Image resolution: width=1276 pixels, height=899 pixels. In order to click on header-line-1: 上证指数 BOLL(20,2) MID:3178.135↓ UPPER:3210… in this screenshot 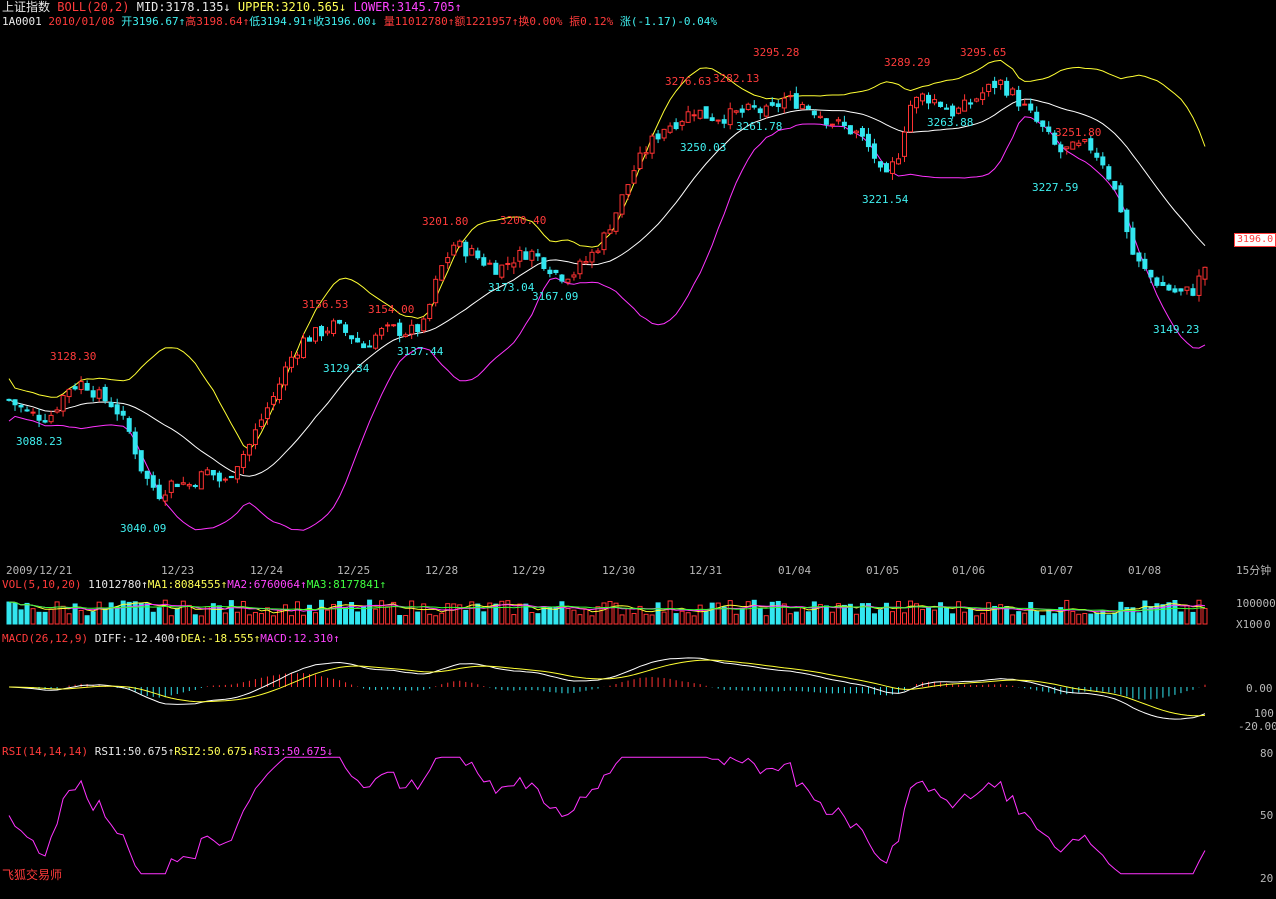, I will do `click(232, 7)`.